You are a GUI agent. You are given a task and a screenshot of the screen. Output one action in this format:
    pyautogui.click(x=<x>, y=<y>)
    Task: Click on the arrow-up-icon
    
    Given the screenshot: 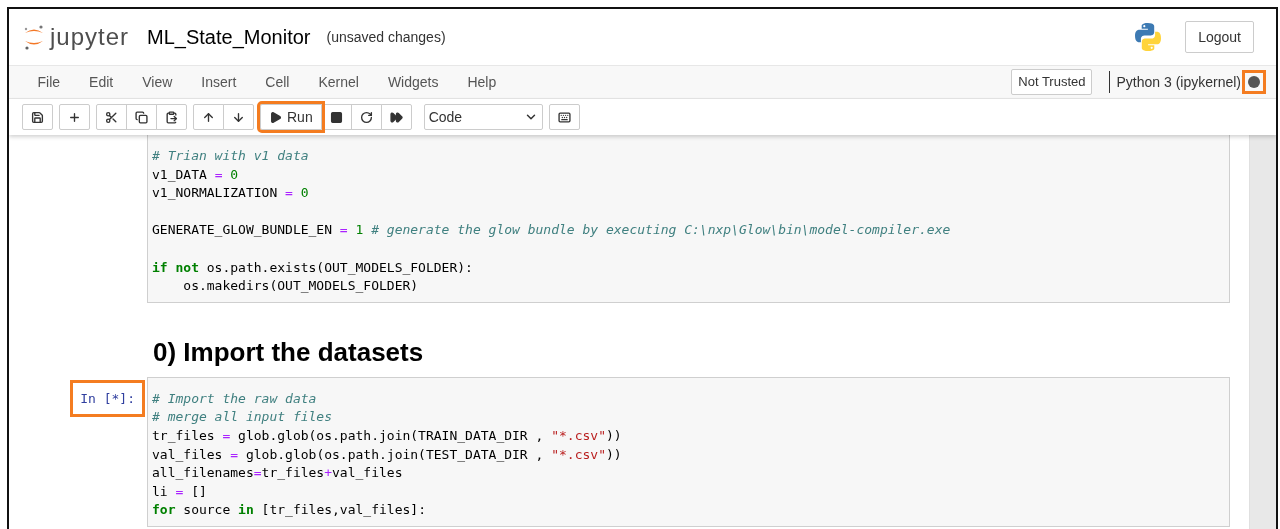 What is the action you would take?
    pyautogui.click(x=208, y=117)
    